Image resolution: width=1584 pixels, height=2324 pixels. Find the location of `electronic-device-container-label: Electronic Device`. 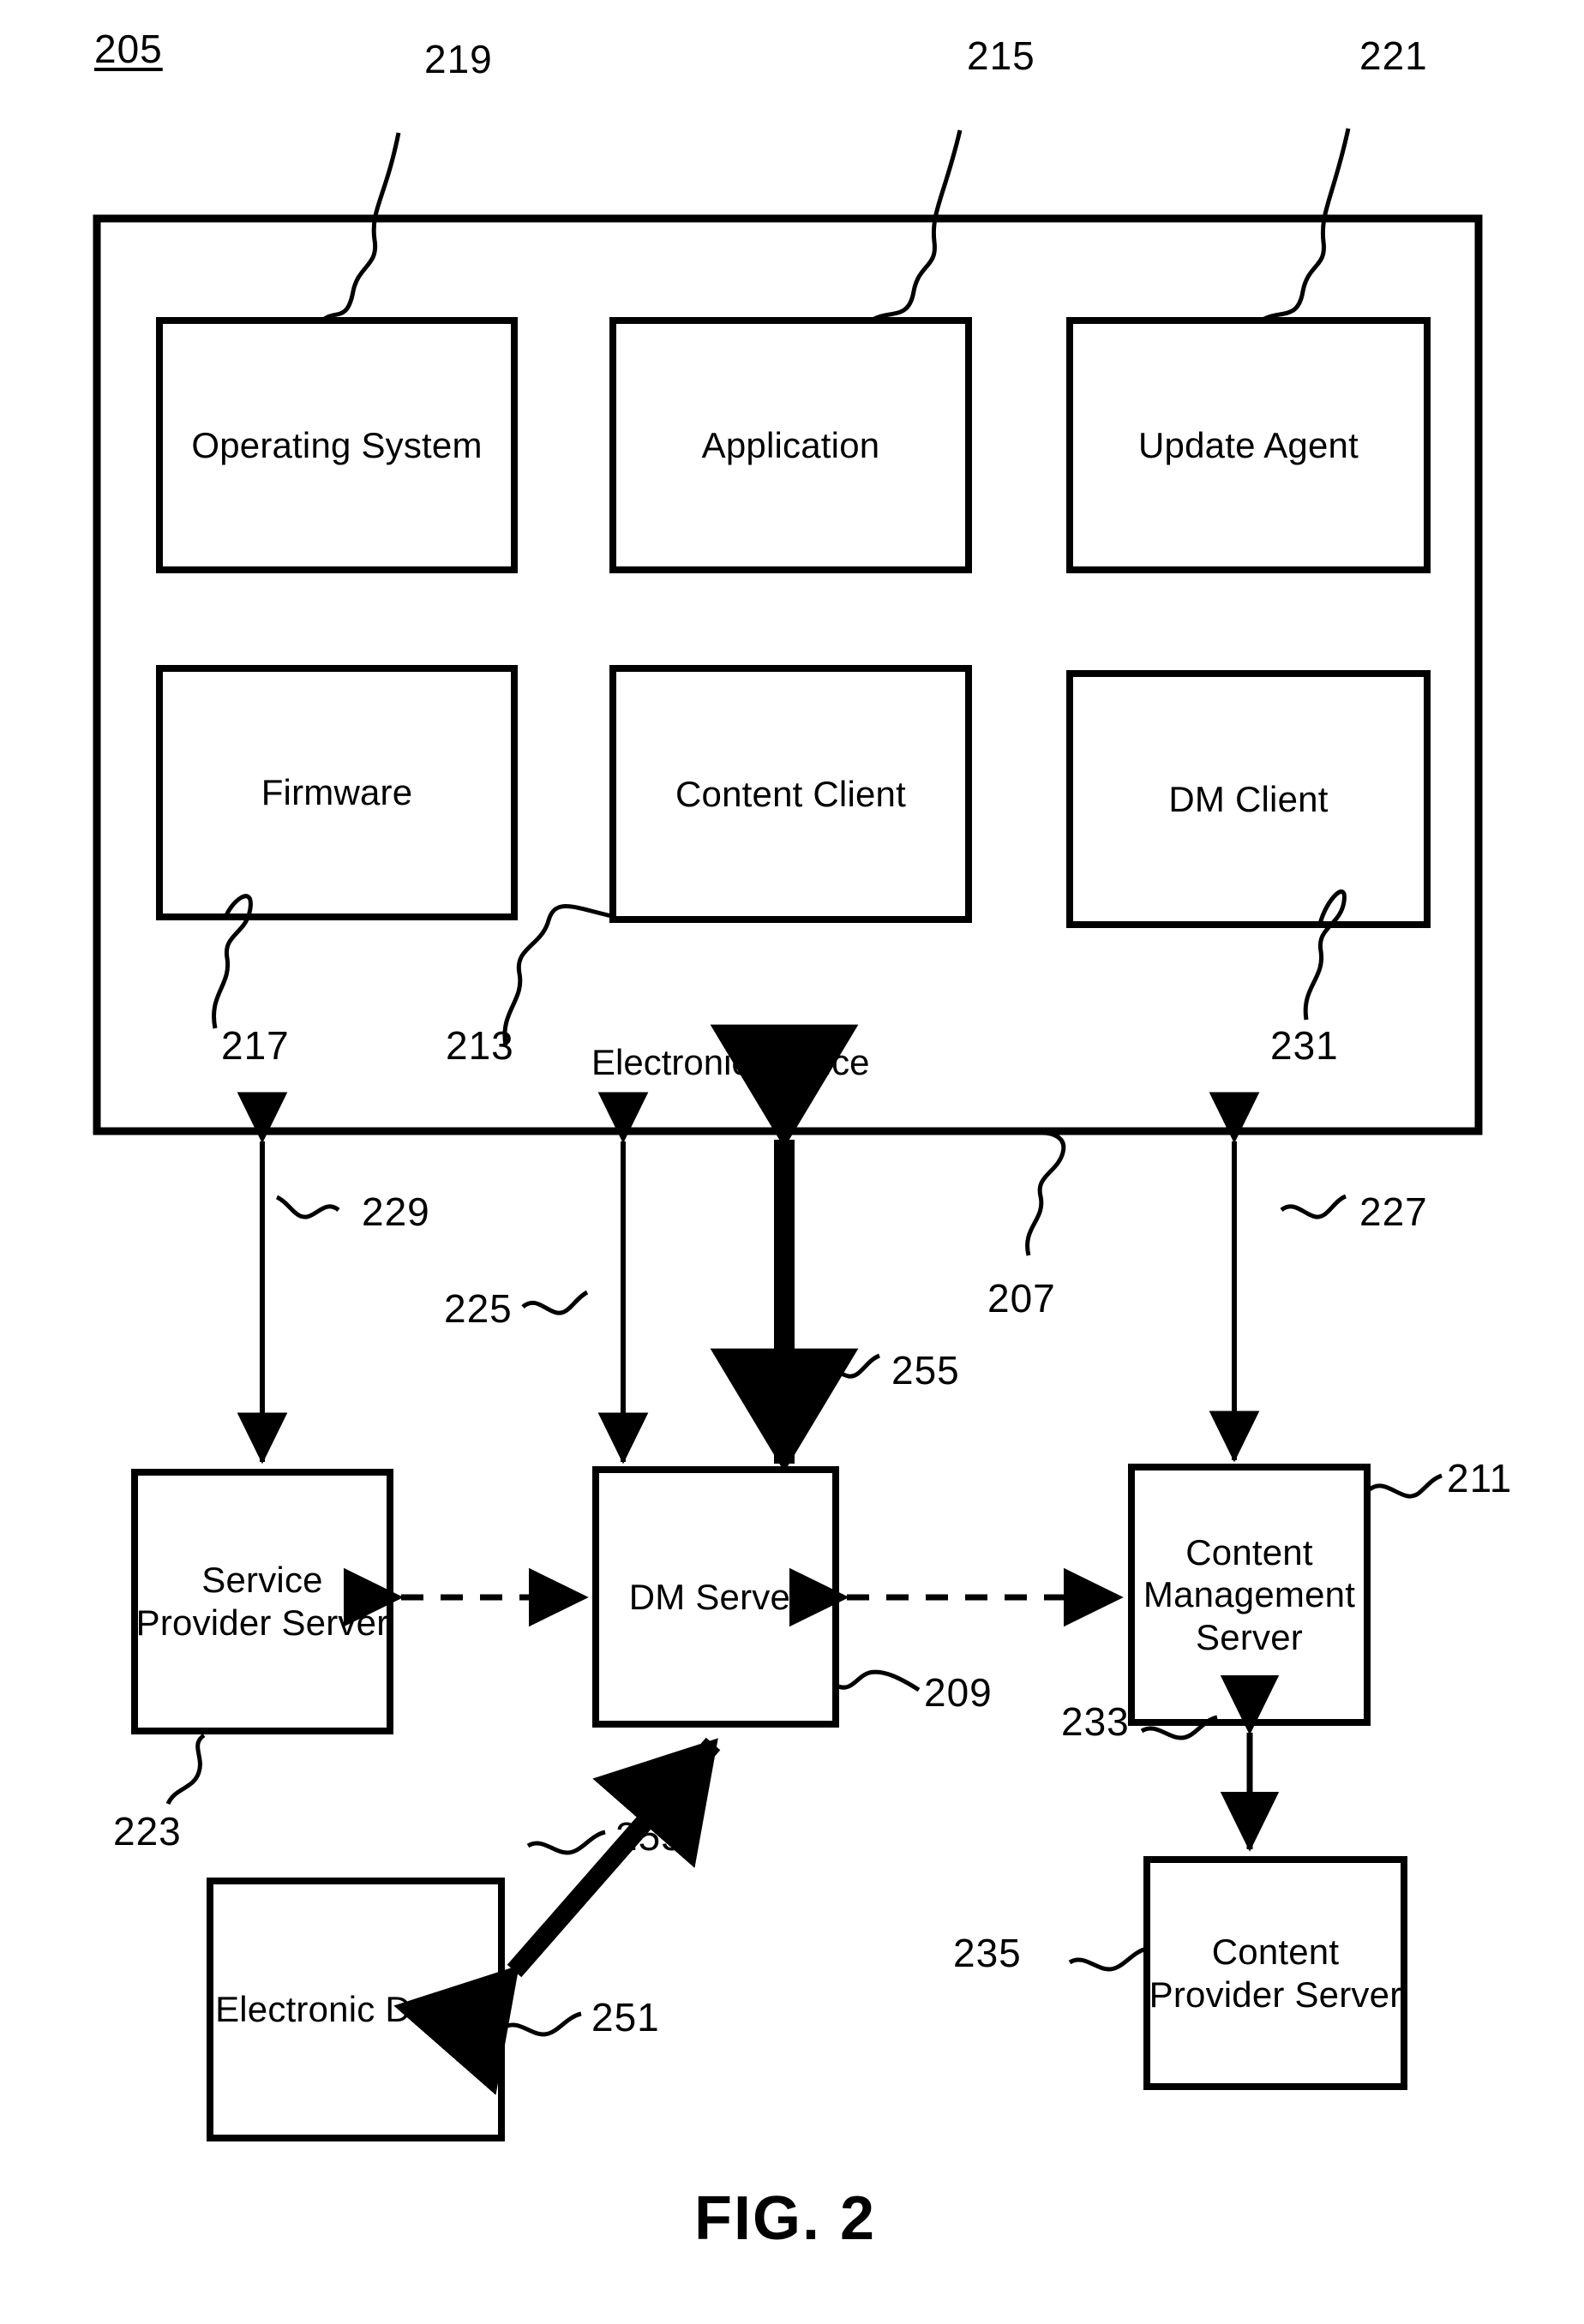

electronic-device-container-label: Electronic Device is located at coordinates (730, 1062).